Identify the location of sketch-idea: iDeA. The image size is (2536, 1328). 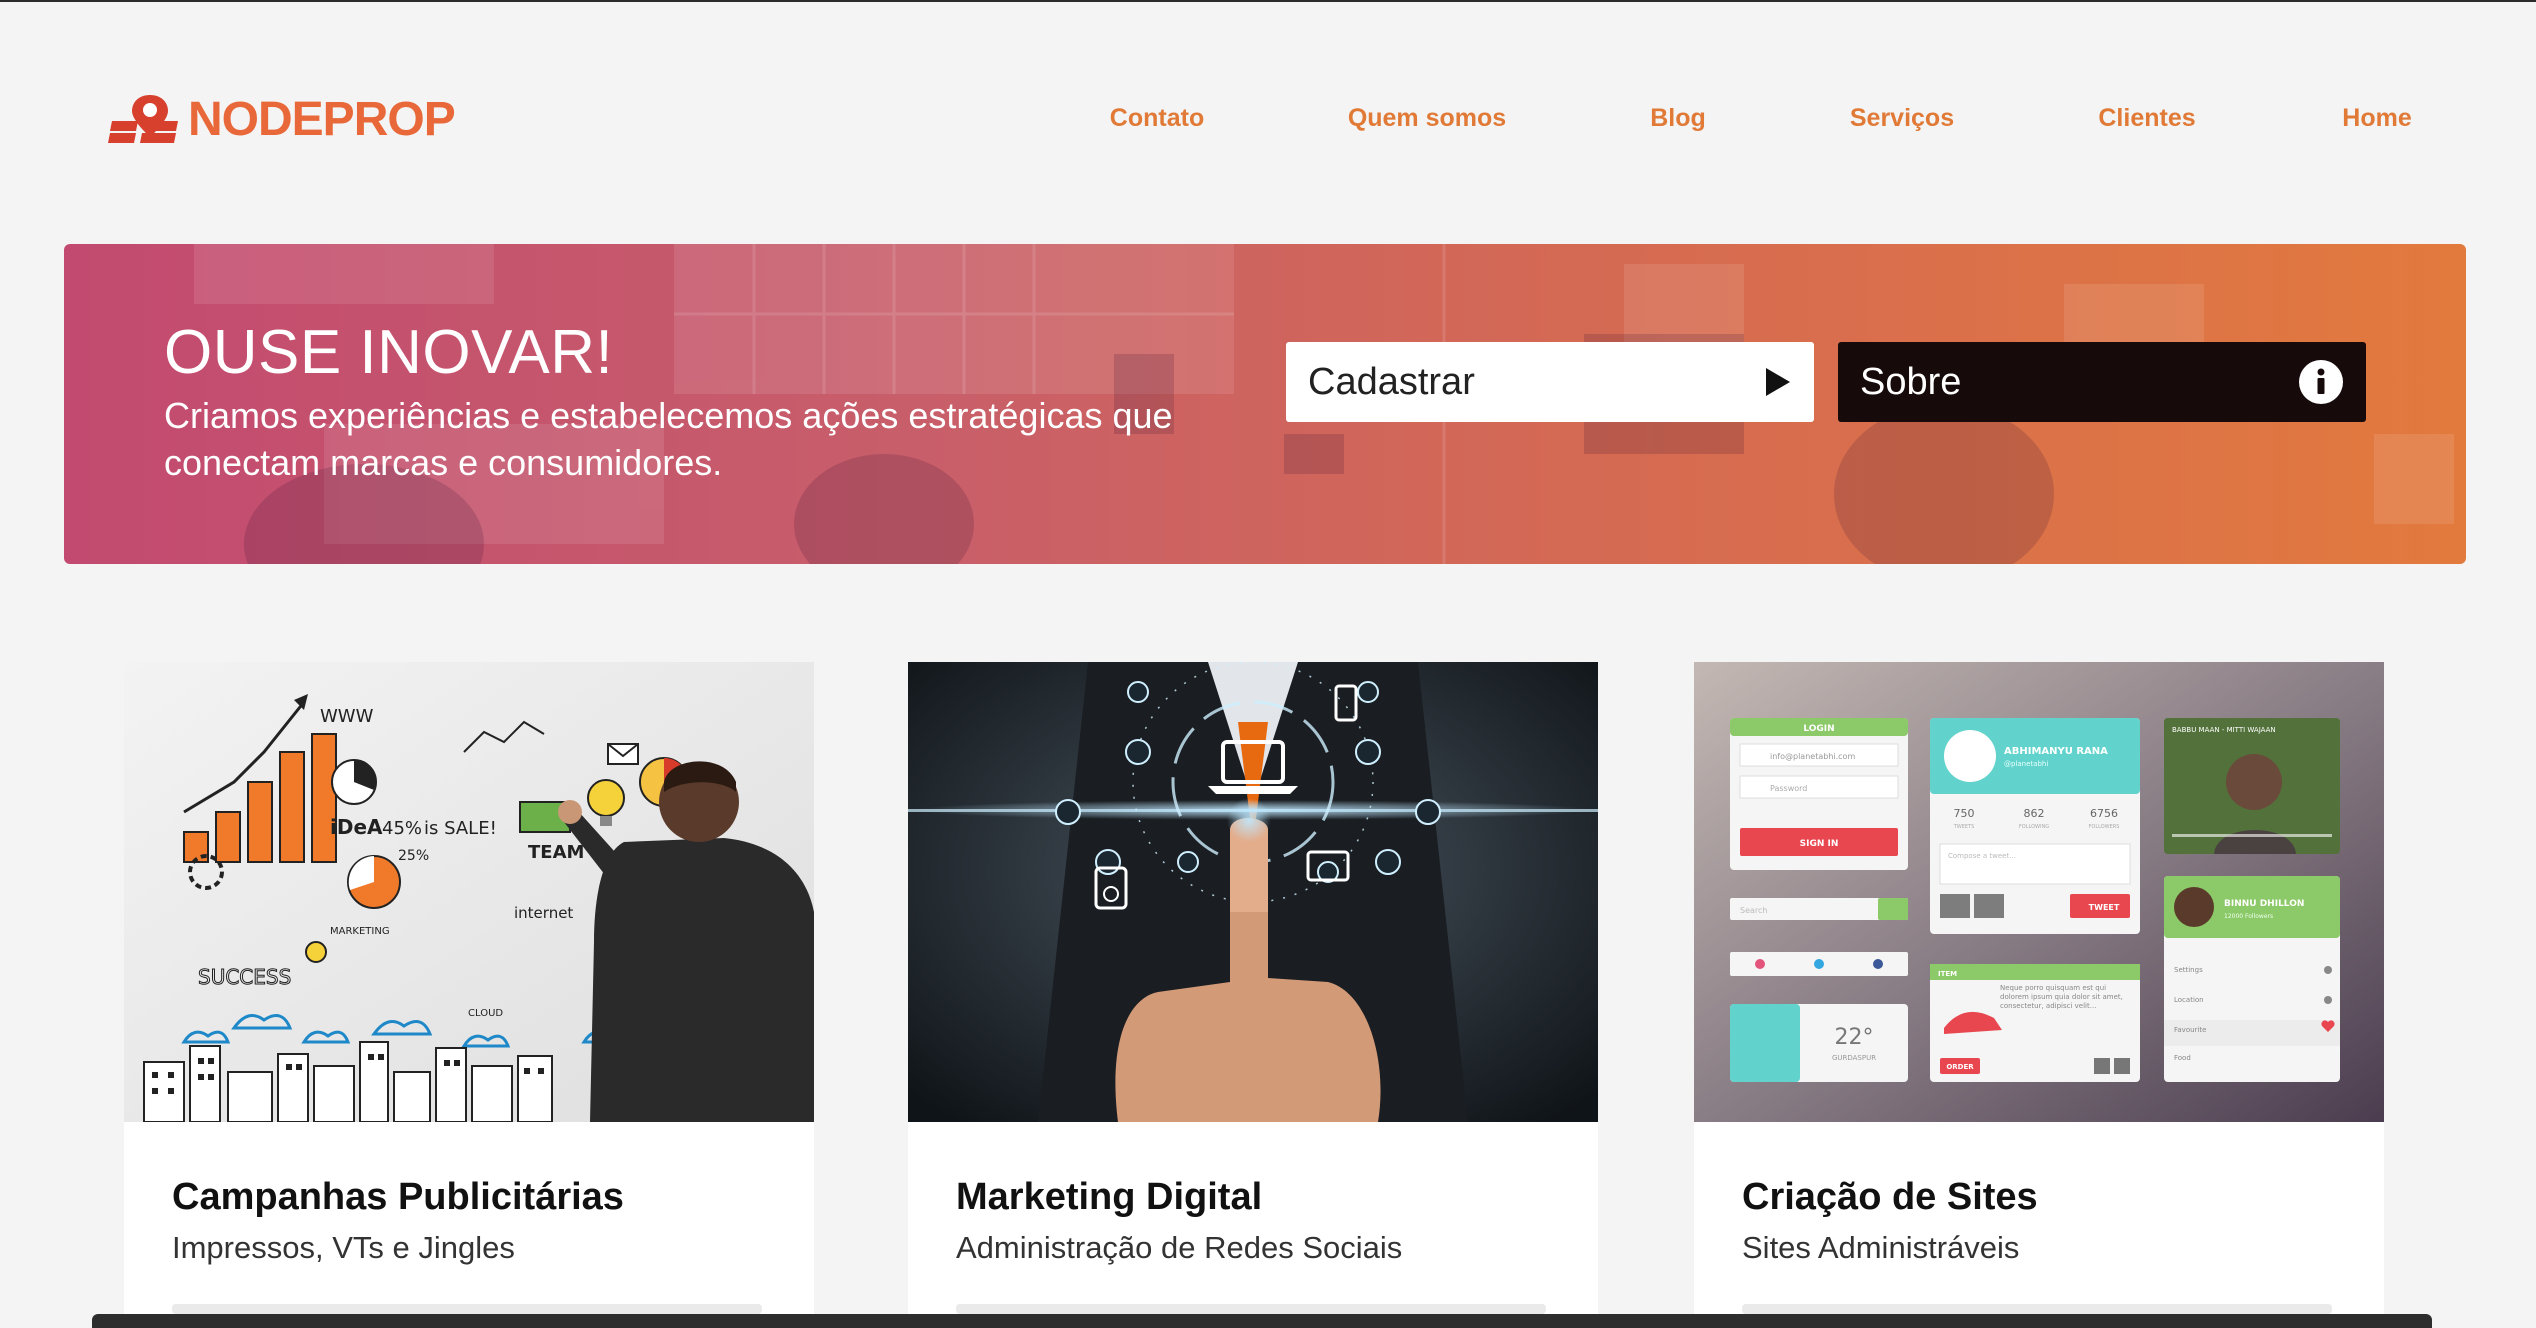
(356, 827).